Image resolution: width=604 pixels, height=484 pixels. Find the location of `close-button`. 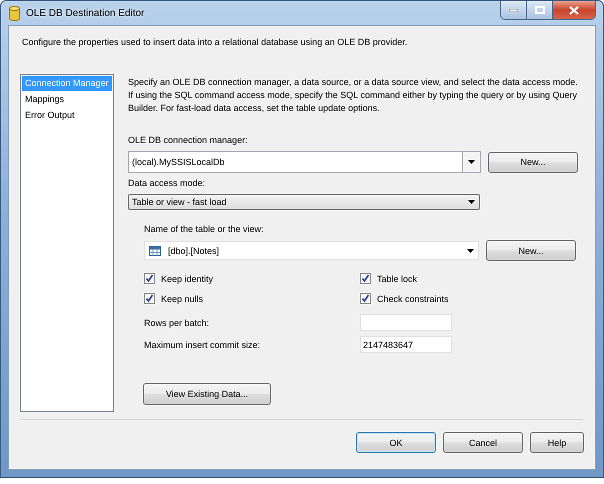

close-button is located at coordinates (574, 10).